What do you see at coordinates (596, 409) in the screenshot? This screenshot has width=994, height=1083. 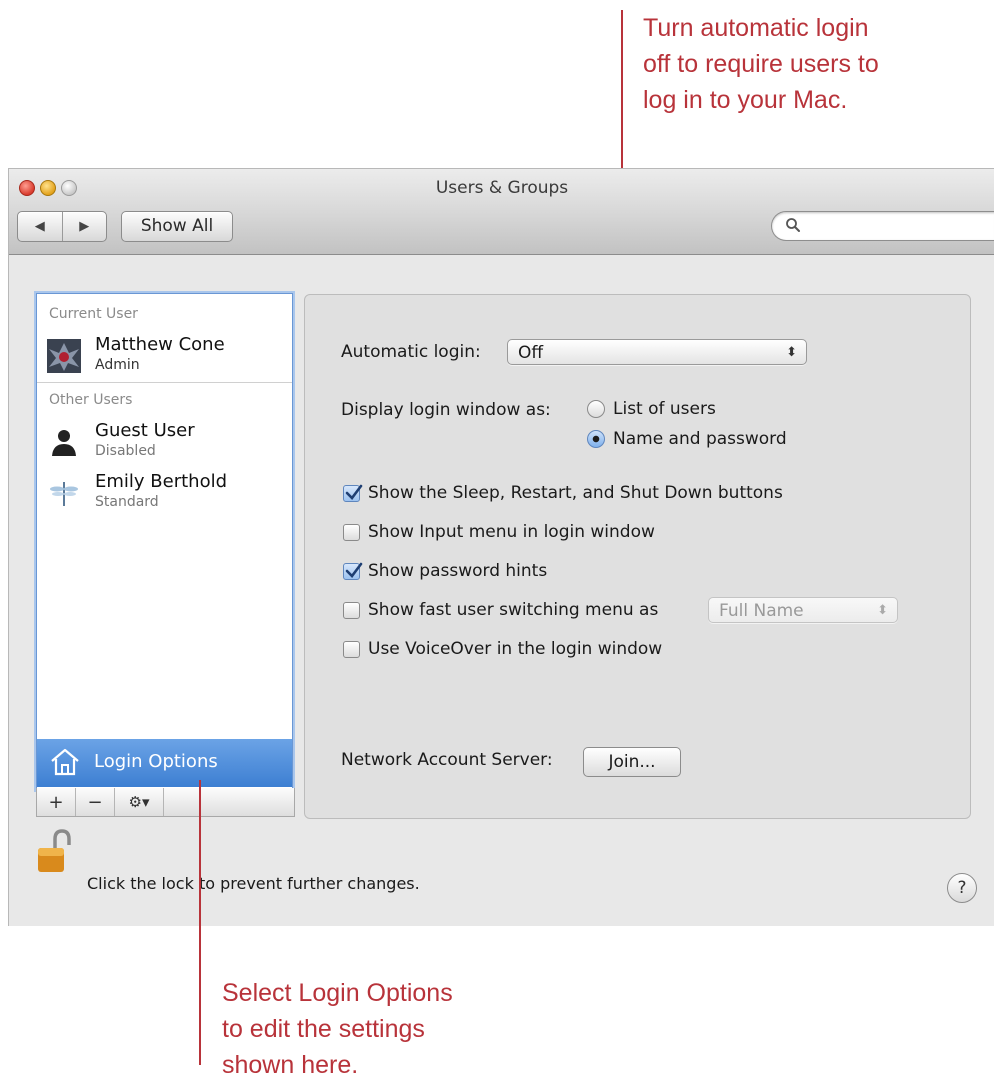 I see `radio-list-of-users` at bounding box center [596, 409].